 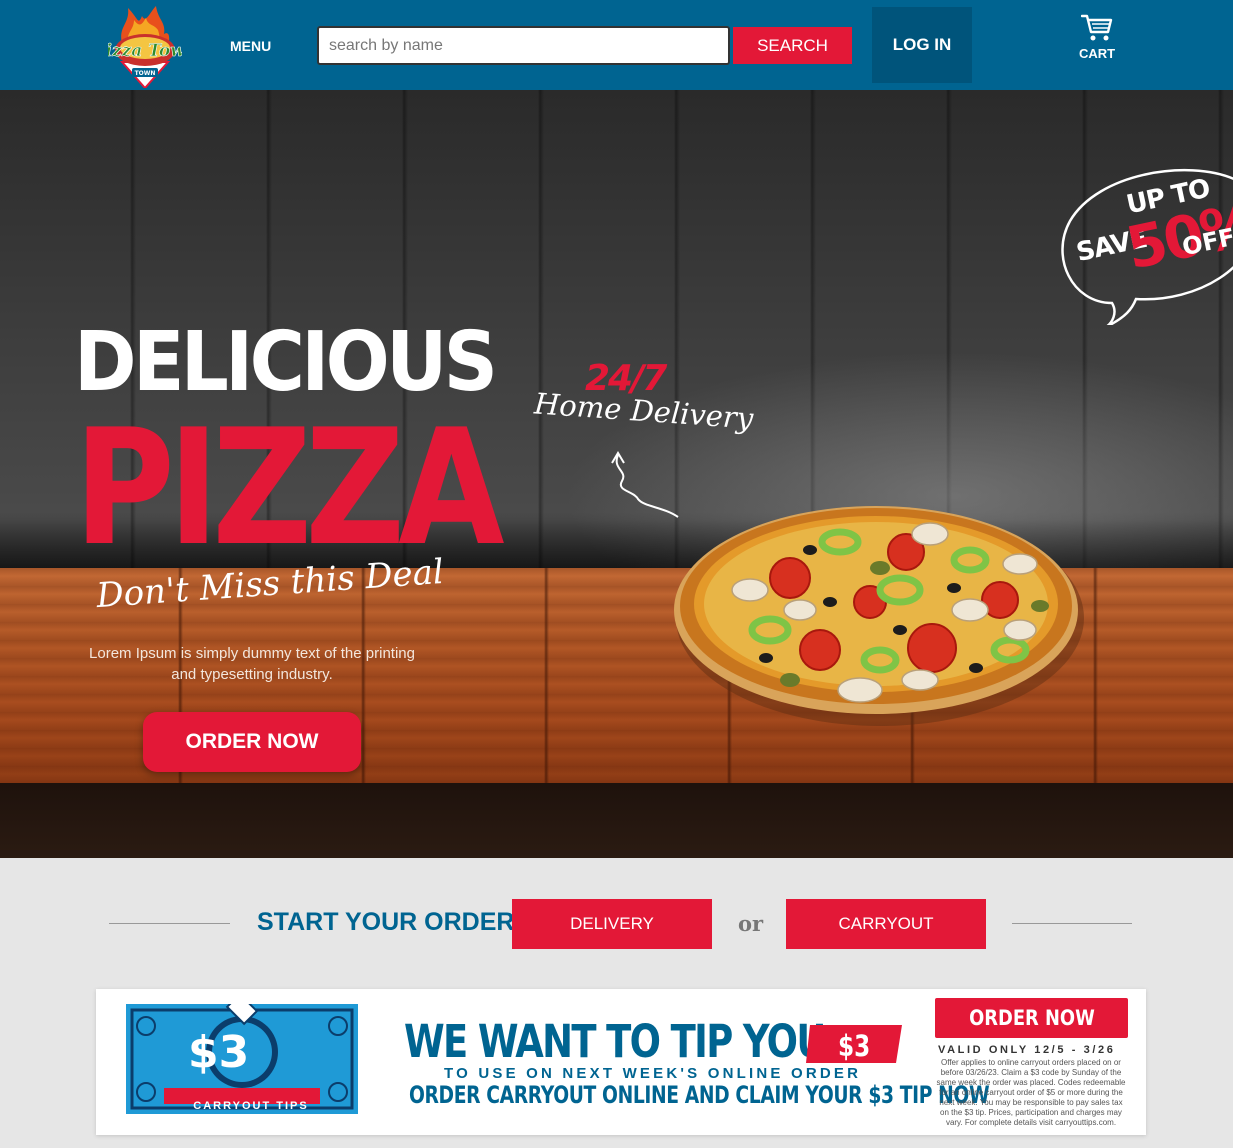 I want to click on search-button: SEARCH, so click(x=792, y=45).